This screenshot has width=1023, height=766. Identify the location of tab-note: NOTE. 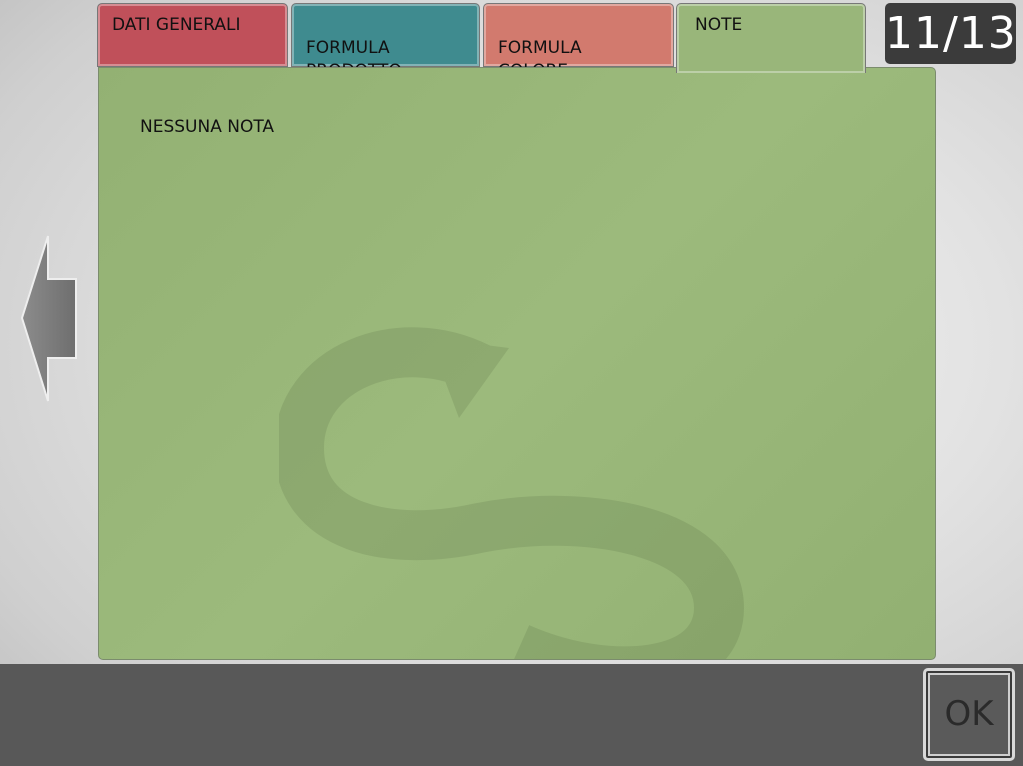
(771, 38).